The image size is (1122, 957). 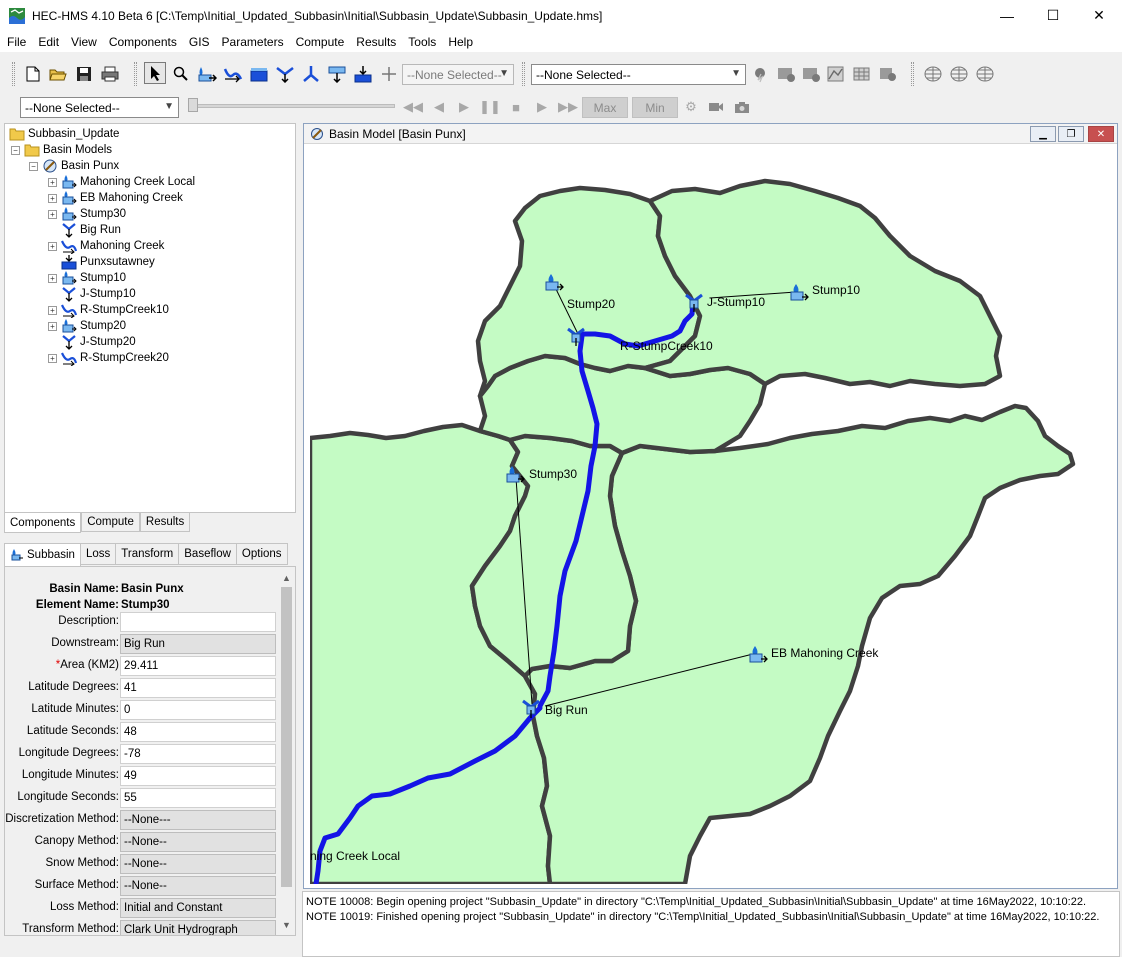 I want to click on print-button, so click(x=110, y=74).